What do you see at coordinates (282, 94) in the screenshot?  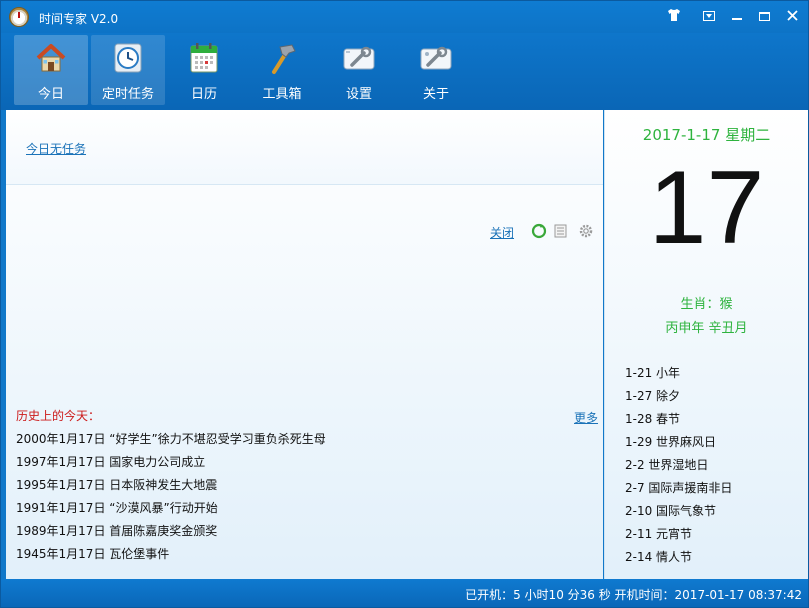 I see `tab-toolbox-label: 工具箱` at bounding box center [282, 94].